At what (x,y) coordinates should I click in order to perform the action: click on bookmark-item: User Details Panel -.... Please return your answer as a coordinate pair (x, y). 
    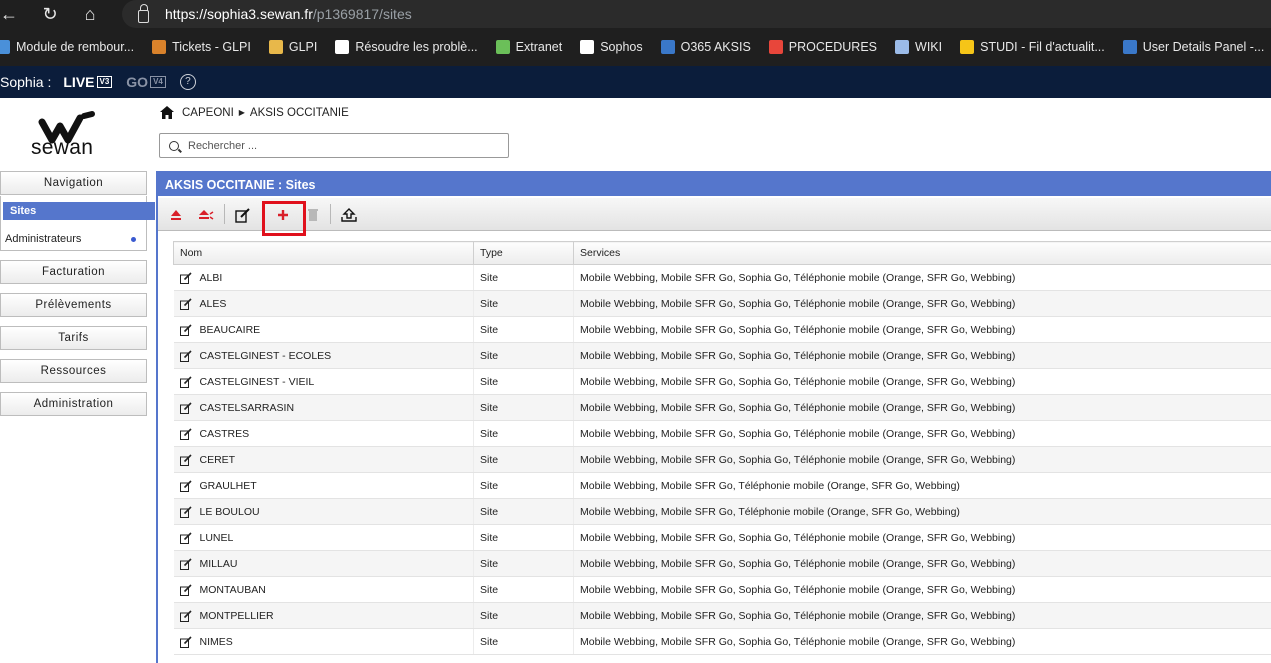
    Looking at the image, I should click on (1193, 47).